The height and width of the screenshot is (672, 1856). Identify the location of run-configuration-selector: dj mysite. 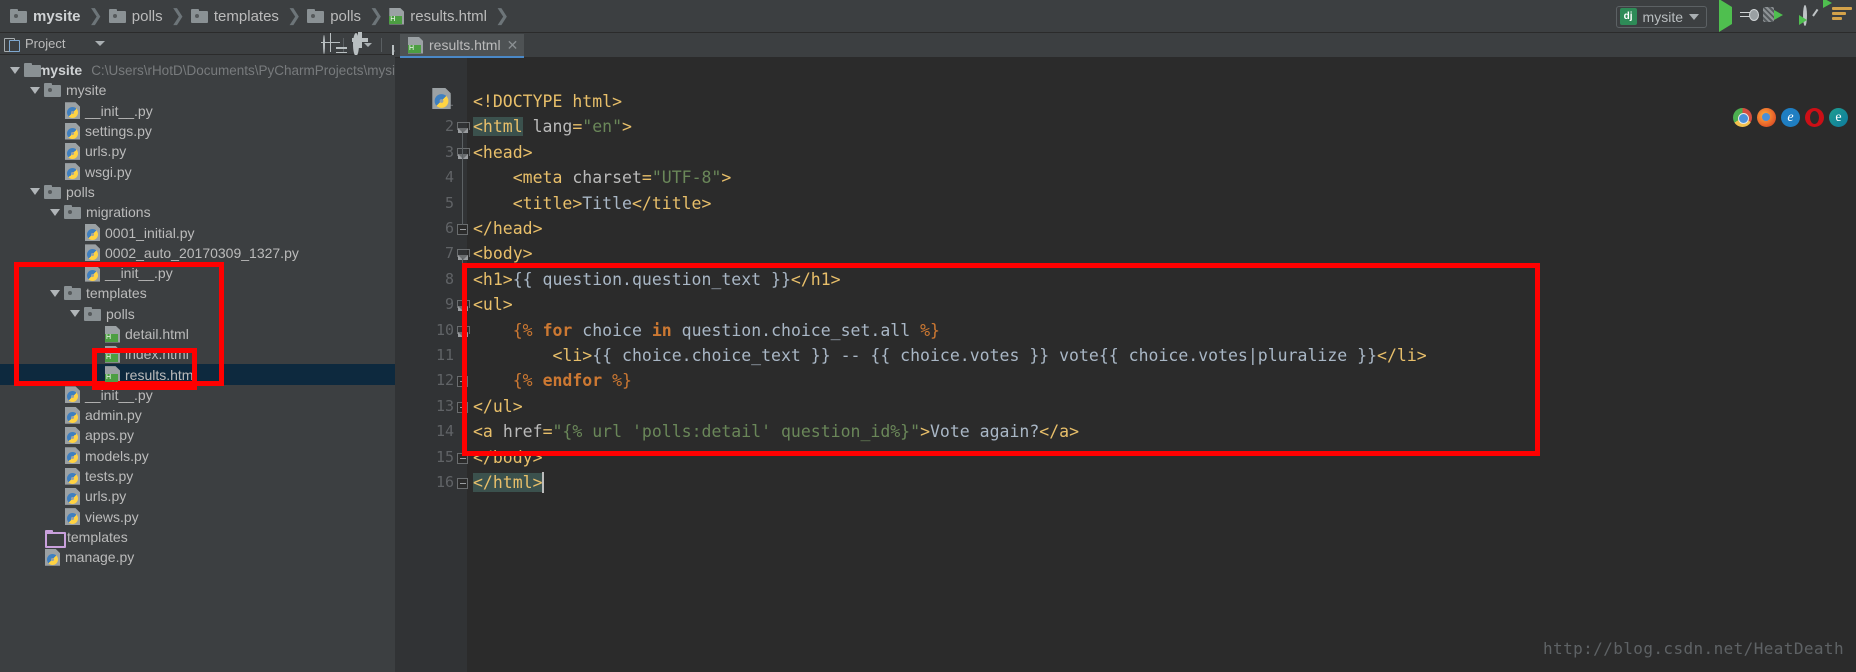
(1661, 16).